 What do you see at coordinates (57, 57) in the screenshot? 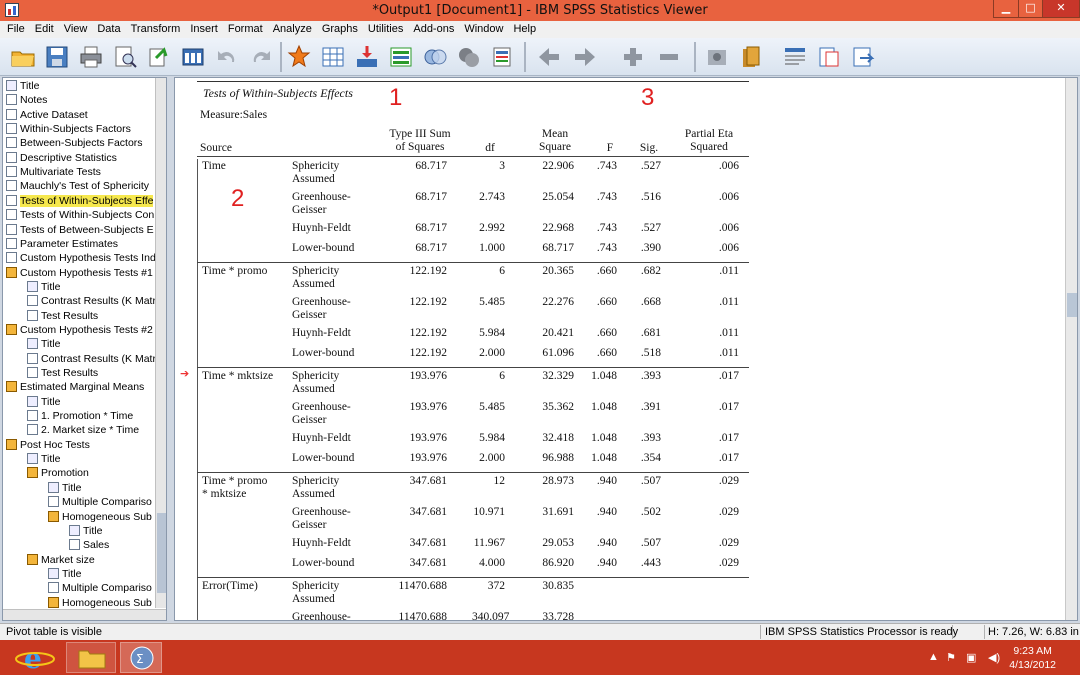
I see `save-icon` at bounding box center [57, 57].